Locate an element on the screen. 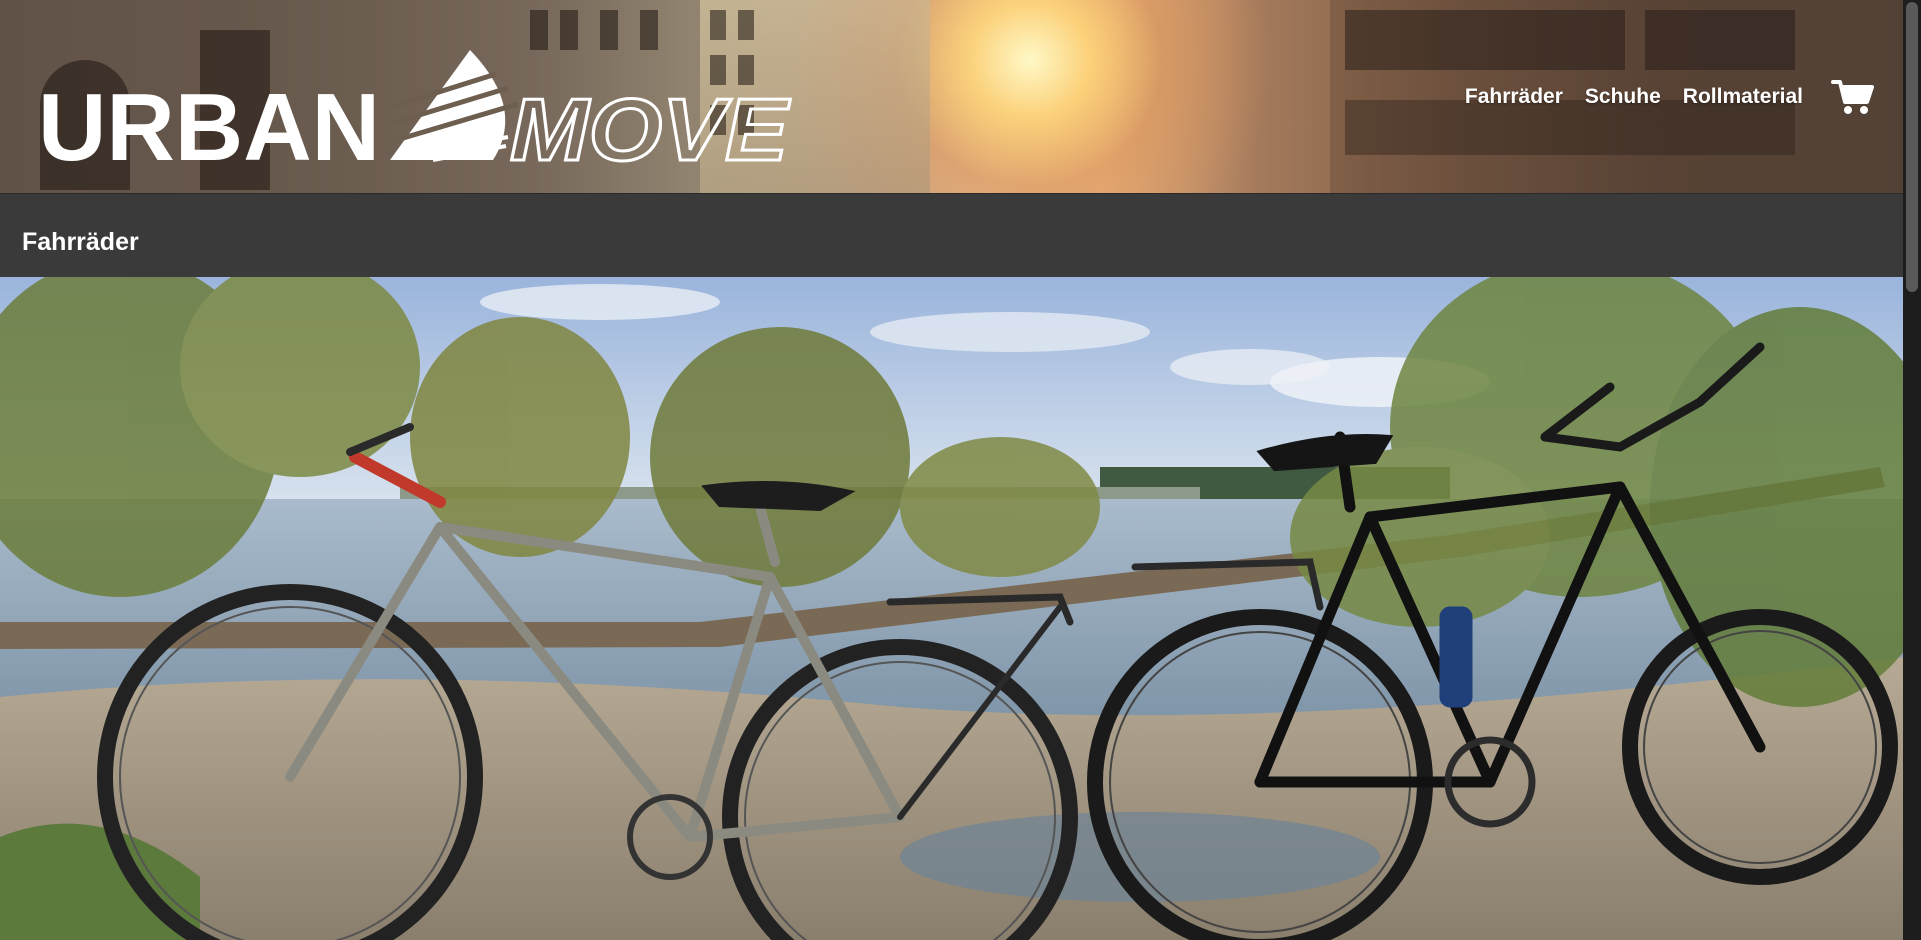 The width and height of the screenshot is (1921, 940). logo-text-move: MOVE is located at coordinates (650, 123).